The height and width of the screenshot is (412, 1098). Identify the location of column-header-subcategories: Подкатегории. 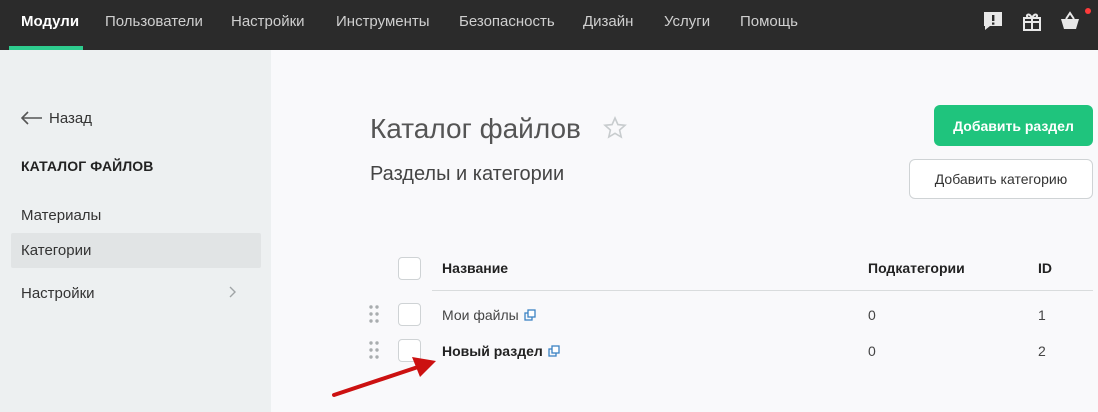
(916, 268).